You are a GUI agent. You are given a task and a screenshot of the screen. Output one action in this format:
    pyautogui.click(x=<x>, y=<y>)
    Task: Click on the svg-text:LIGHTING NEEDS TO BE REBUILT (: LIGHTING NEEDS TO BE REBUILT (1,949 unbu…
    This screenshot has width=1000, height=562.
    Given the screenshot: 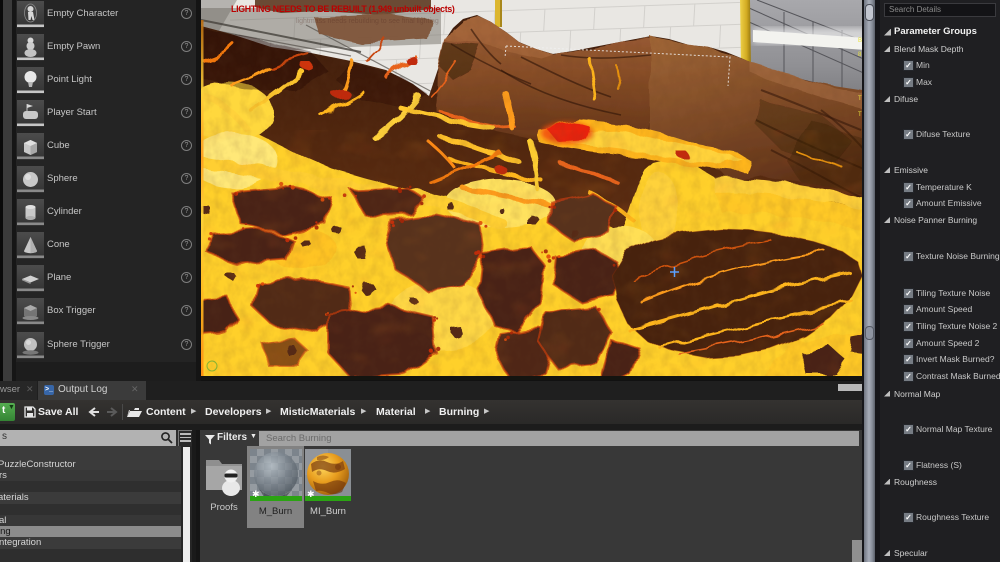 What is the action you would take?
    pyautogui.click(x=343, y=9)
    